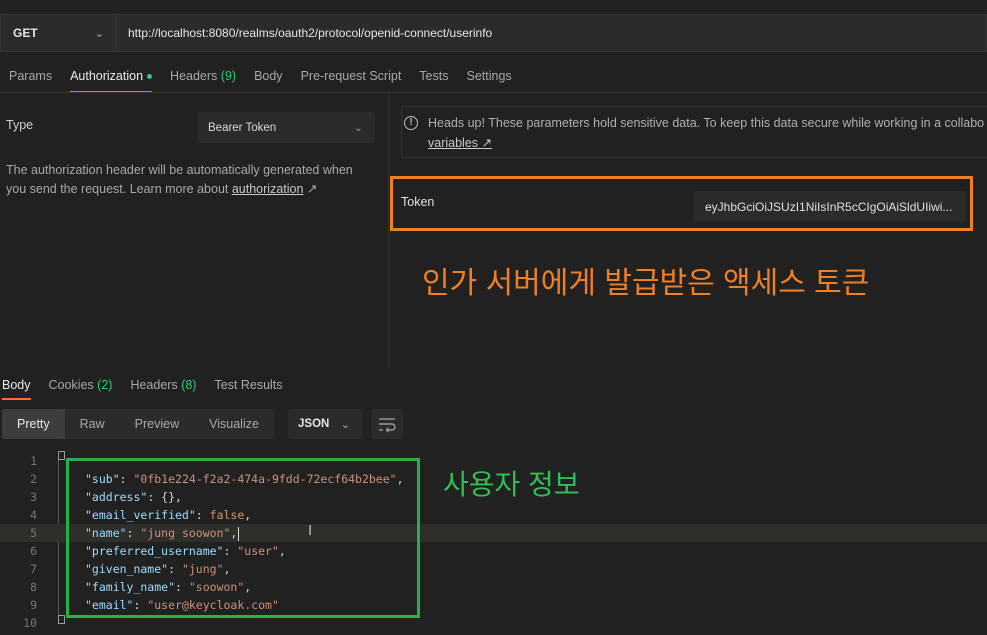 The height and width of the screenshot is (635, 987). What do you see at coordinates (314, 424) in the screenshot?
I see `format-value: JSON` at bounding box center [314, 424].